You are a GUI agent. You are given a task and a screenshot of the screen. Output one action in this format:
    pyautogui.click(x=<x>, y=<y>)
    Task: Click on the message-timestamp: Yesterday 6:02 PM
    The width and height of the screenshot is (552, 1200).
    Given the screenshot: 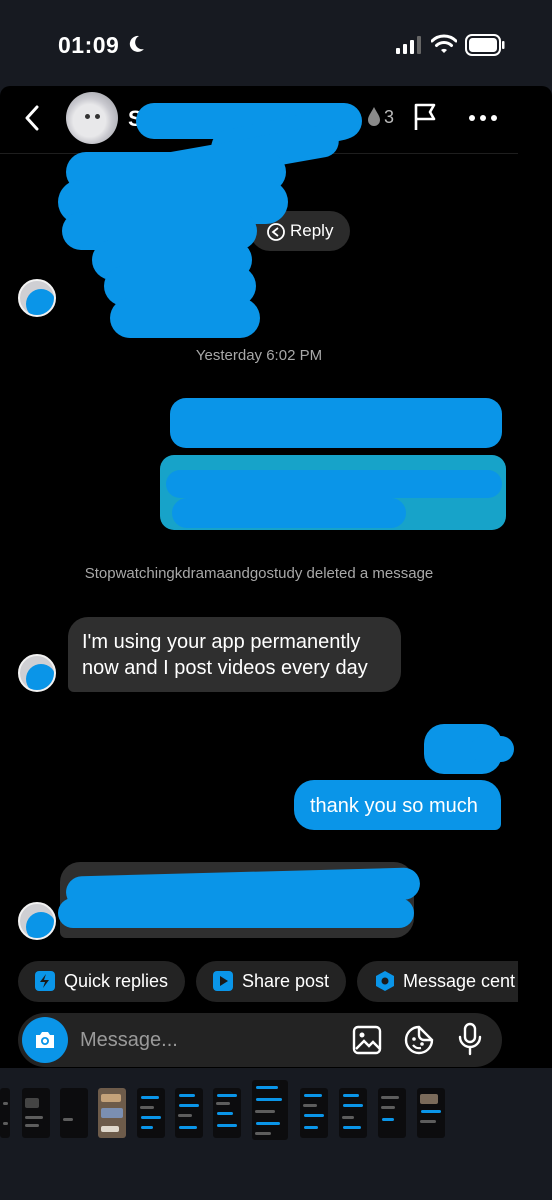 What is the action you would take?
    pyautogui.click(x=259, y=355)
    